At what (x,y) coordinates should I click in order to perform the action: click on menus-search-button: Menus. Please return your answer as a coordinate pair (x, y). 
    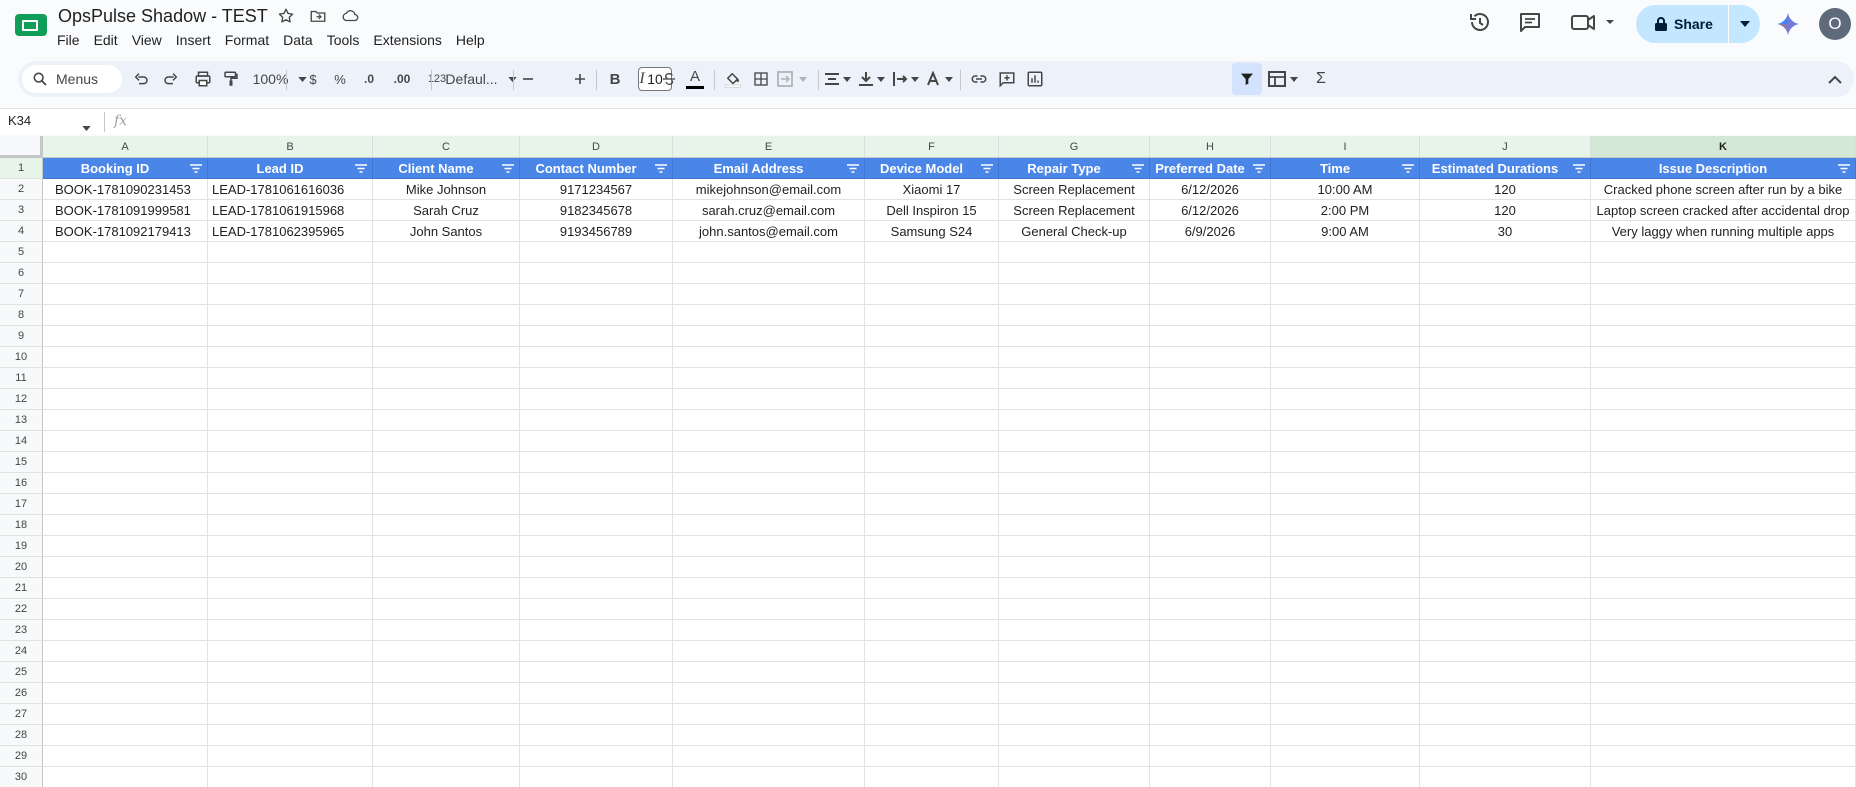
    Looking at the image, I should click on (72, 79).